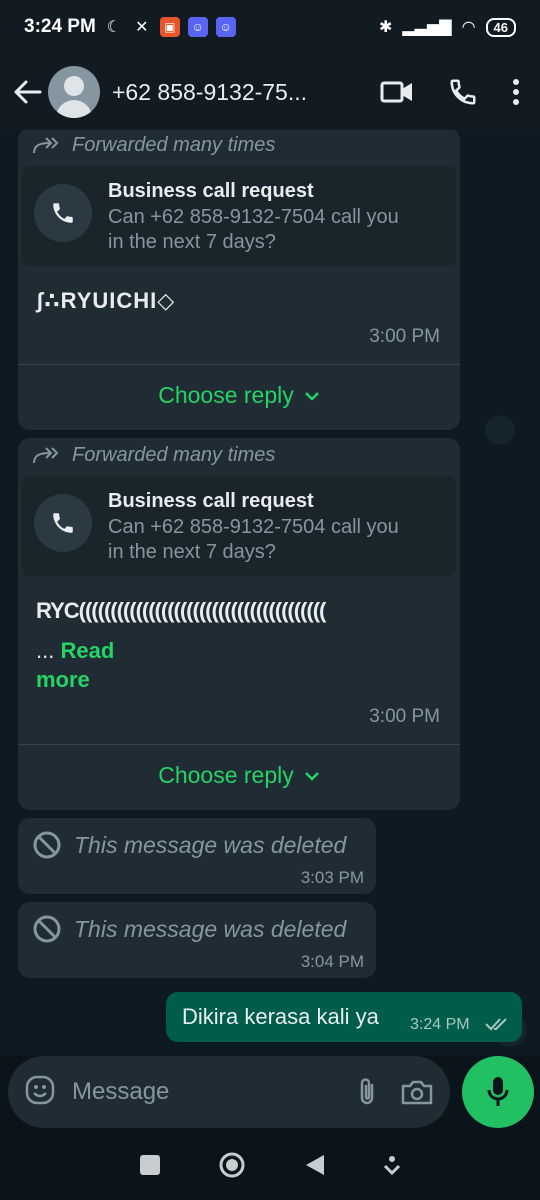 The image size is (540, 1200). What do you see at coordinates (203, 1092) in the screenshot?
I see `message-input: Message` at bounding box center [203, 1092].